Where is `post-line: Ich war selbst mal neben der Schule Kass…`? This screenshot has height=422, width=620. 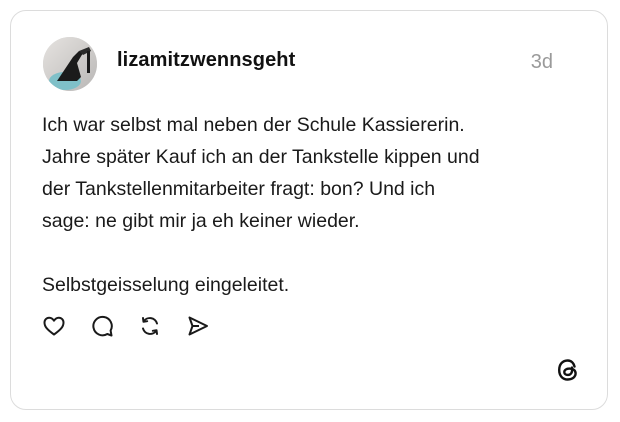
post-line: Ich war selbst mal neben der Schule Kass… is located at coordinates (253, 125).